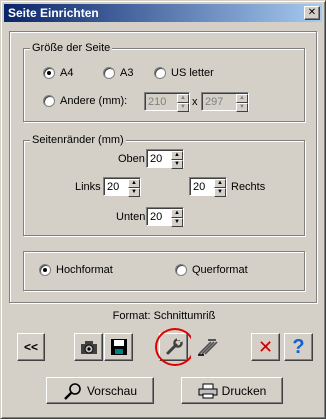  I want to click on radio-landscape-label: Querformat, so click(220, 270).